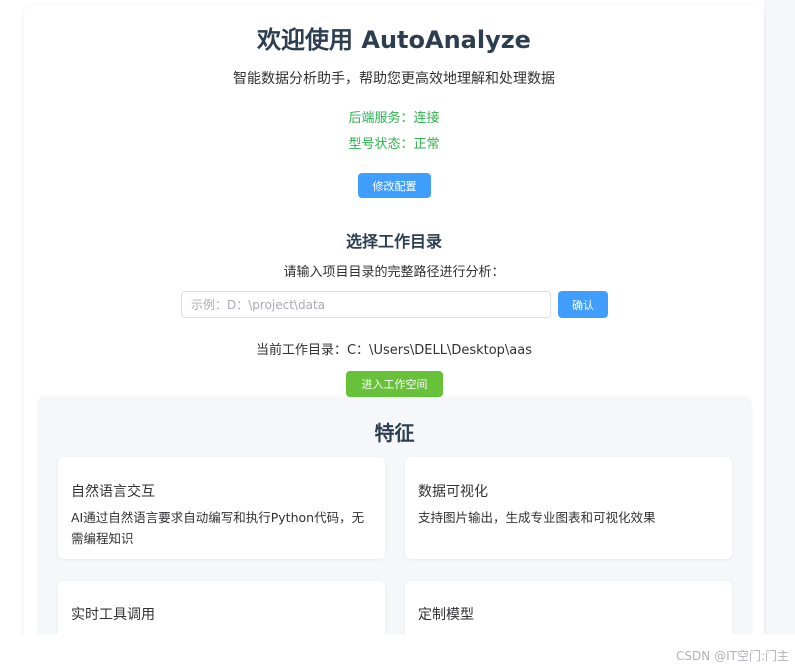  Describe the element at coordinates (453, 492) in the screenshot. I see `feature-title: 数据可视化` at that location.